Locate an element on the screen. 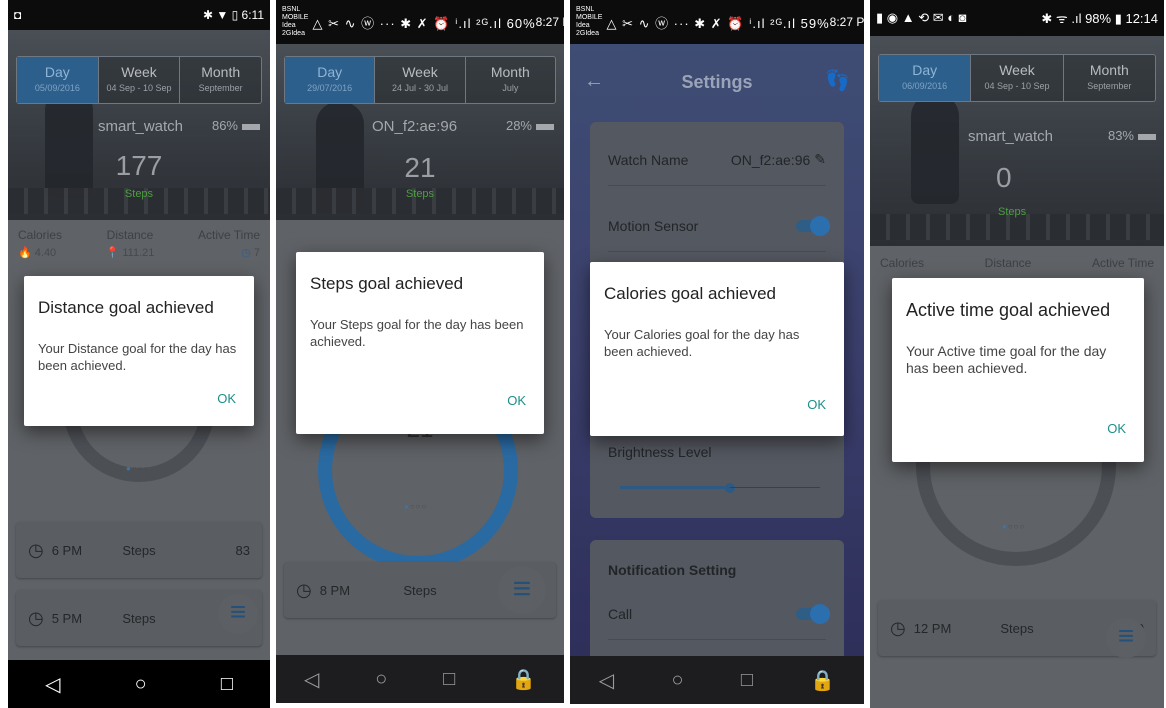  hourly-card: ◷ 6 PM Steps 83 is located at coordinates (139, 550).